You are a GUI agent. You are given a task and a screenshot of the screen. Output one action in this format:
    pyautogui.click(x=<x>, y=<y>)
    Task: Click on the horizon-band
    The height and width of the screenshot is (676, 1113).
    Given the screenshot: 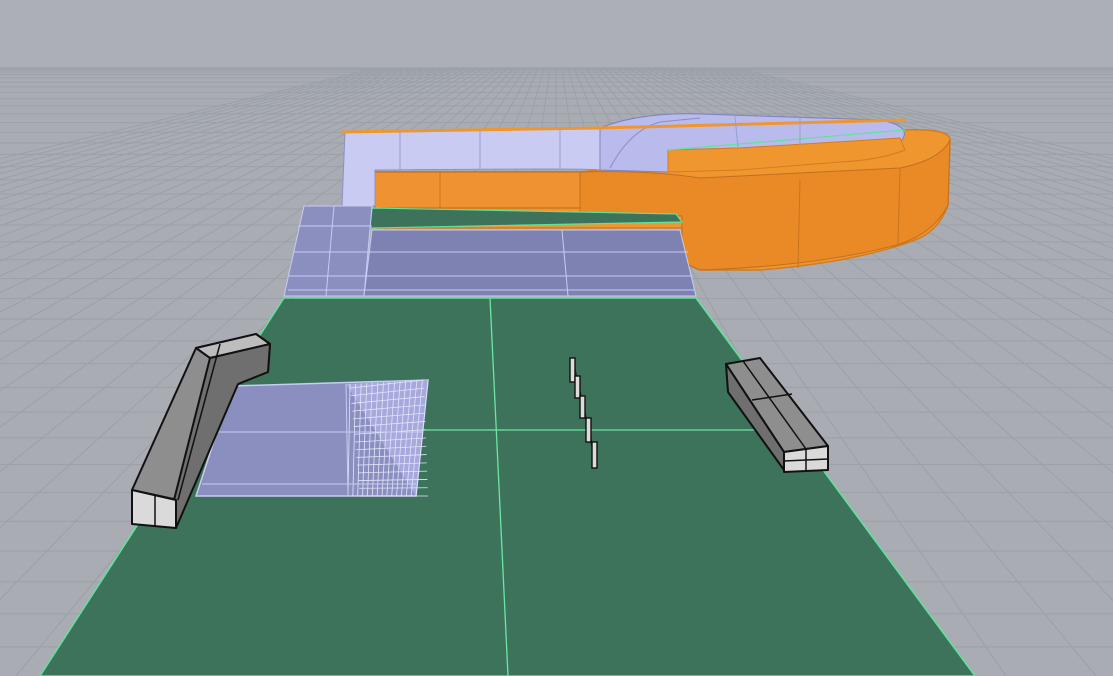 What is the action you would take?
    pyautogui.click(x=556, y=35)
    